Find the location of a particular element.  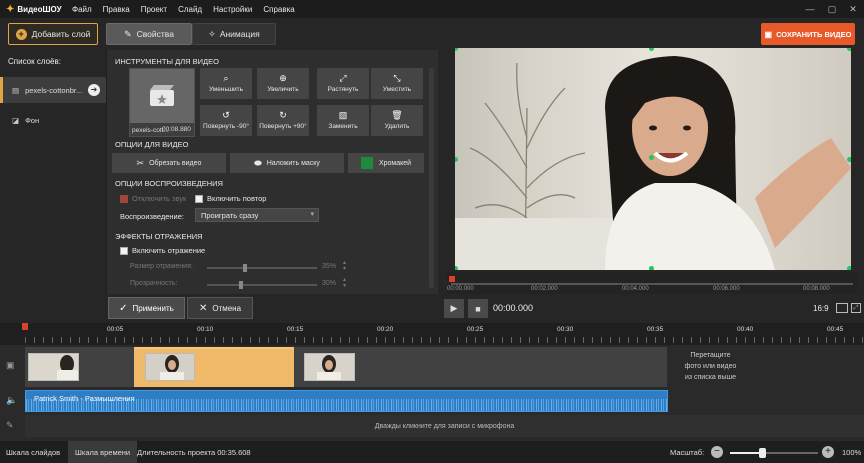

layer-label: Фон is located at coordinates (32, 120).